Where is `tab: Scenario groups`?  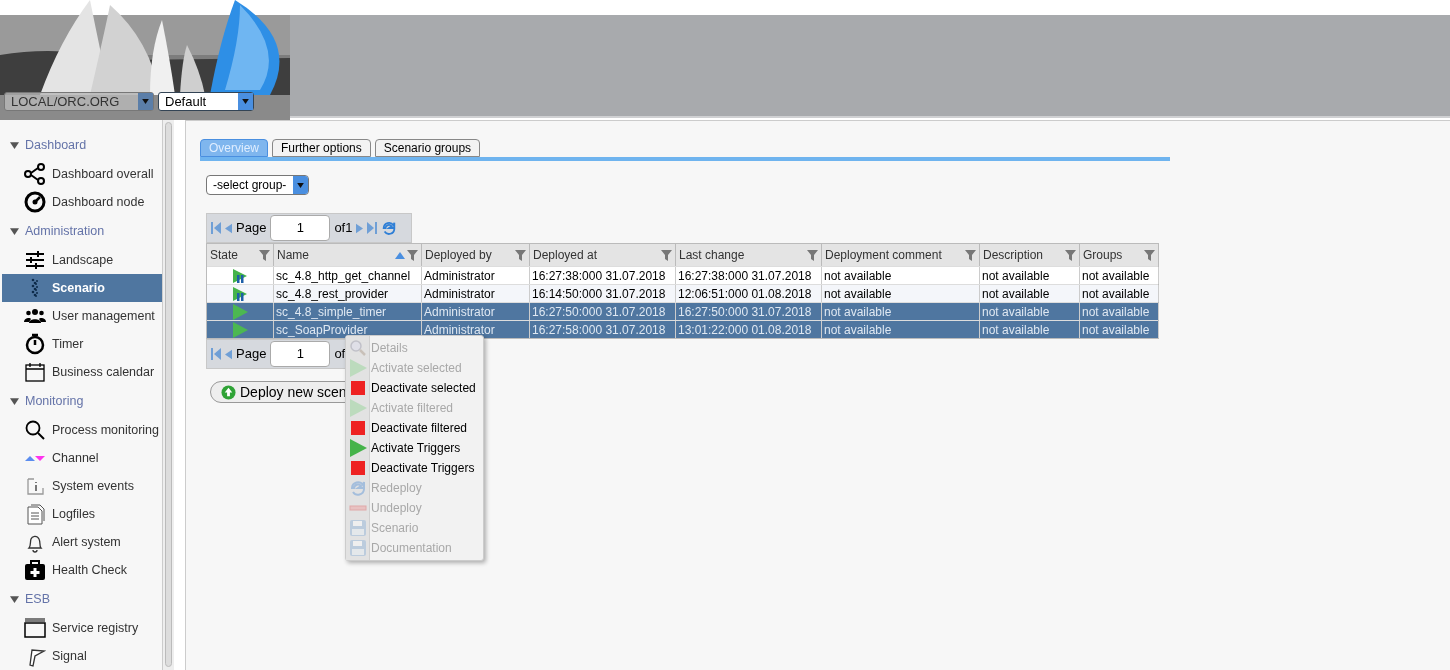
tab: Scenario groups is located at coordinates (427, 148).